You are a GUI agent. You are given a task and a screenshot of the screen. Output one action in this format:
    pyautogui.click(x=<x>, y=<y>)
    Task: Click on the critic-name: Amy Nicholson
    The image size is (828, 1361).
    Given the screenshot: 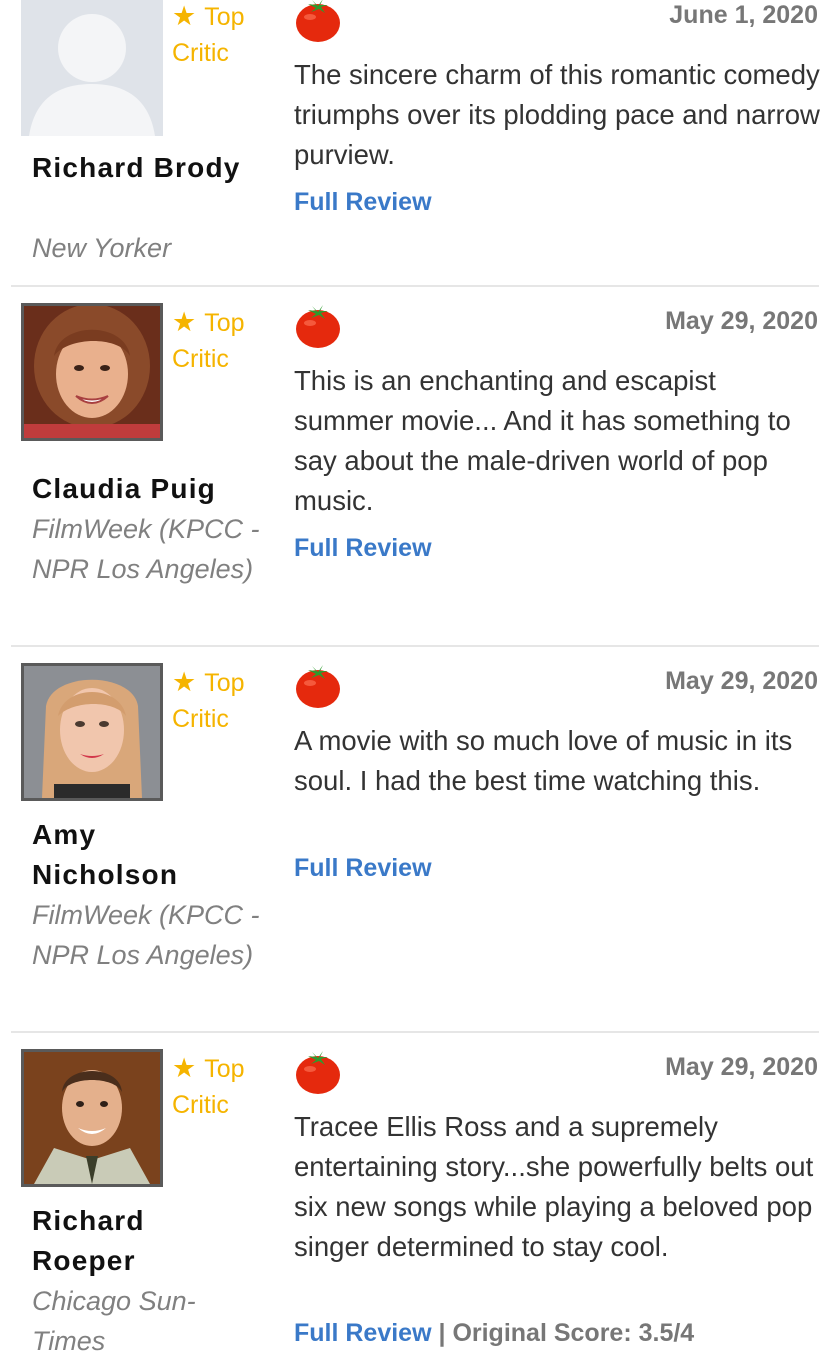 What is the action you would take?
    pyautogui.click(x=122, y=855)
    